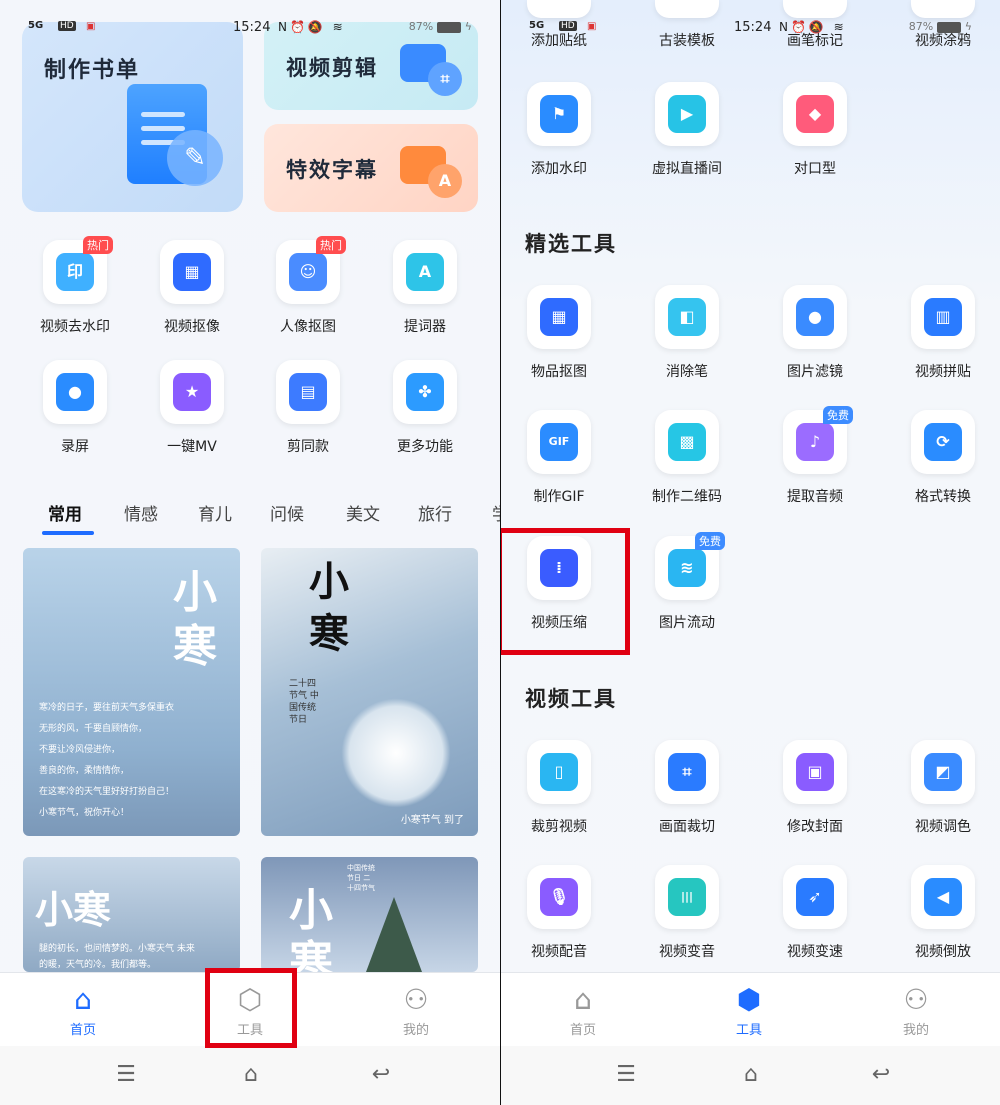  I want to click on tool-label: 视频变速, so click(815, 952).